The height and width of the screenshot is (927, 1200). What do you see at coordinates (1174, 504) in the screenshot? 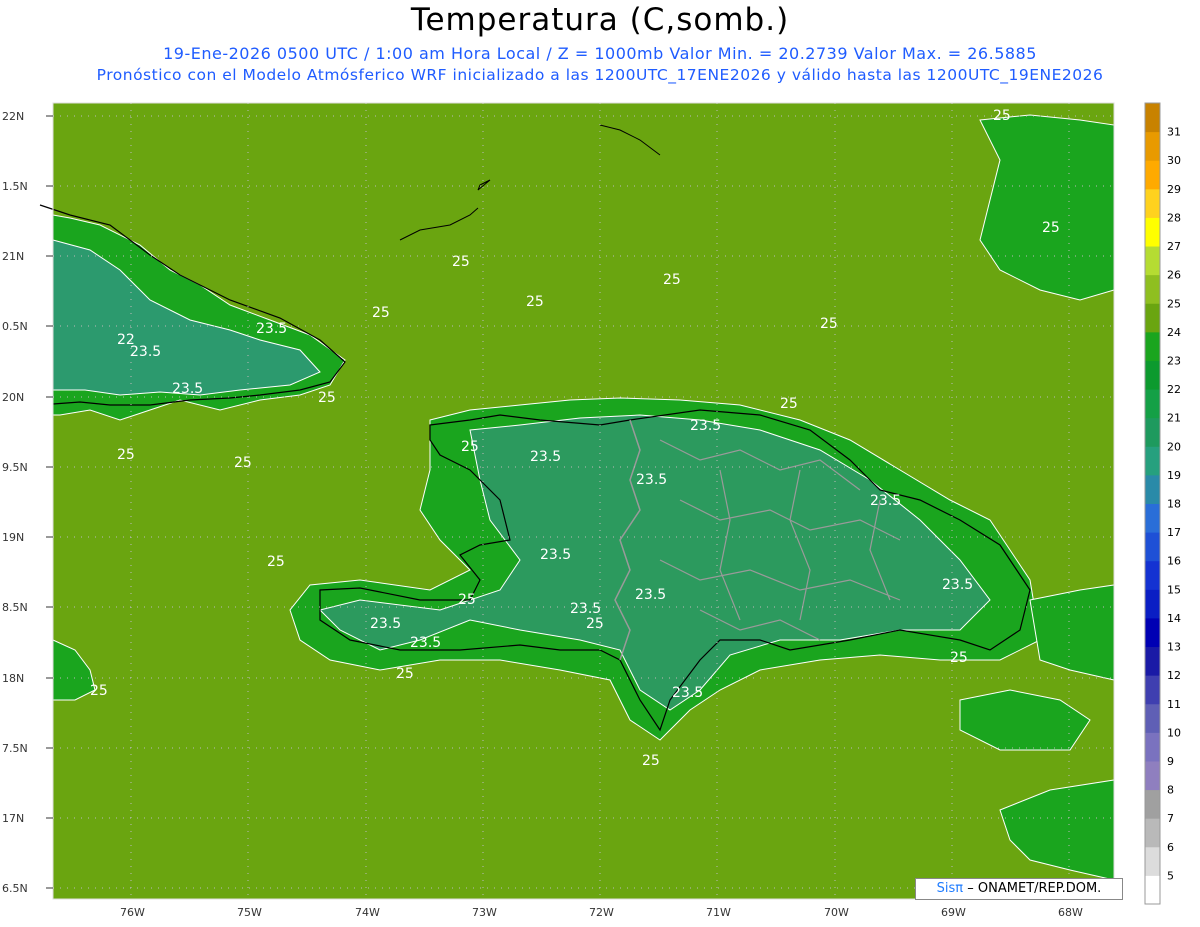
I see `colorbar-label: 18` at bounding box center [1174, 504].